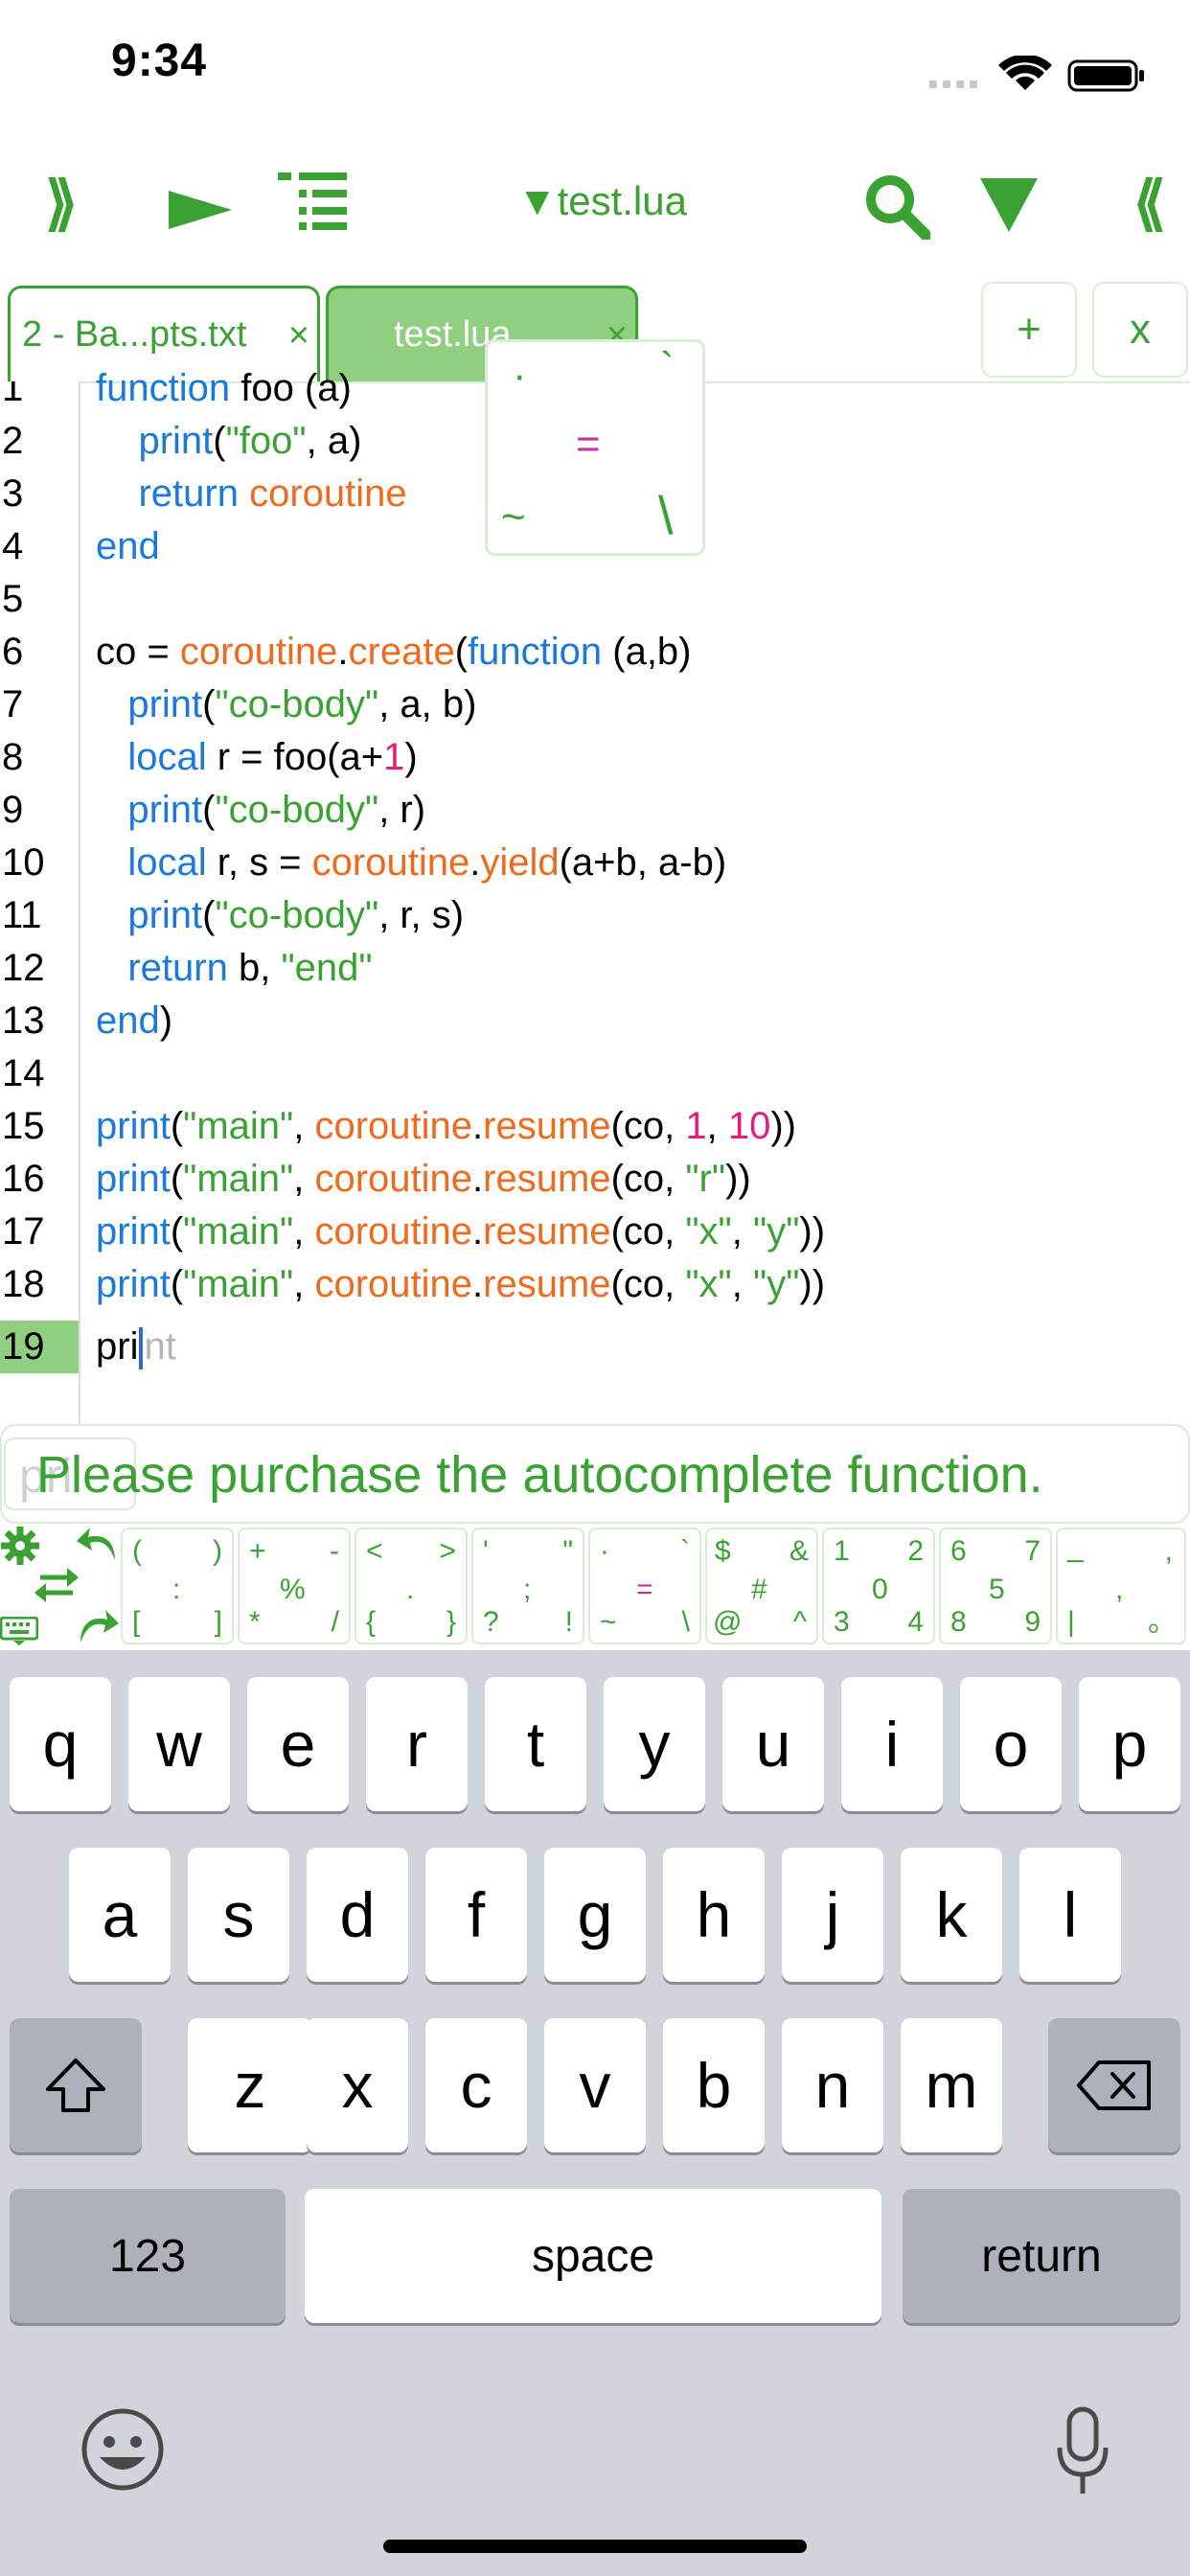 This screenshot has width=1190, height=2576. I want to click on key-g: g, so click(595, 1915).